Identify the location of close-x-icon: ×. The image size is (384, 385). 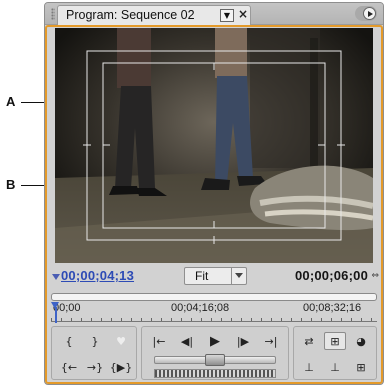
(243, 14).